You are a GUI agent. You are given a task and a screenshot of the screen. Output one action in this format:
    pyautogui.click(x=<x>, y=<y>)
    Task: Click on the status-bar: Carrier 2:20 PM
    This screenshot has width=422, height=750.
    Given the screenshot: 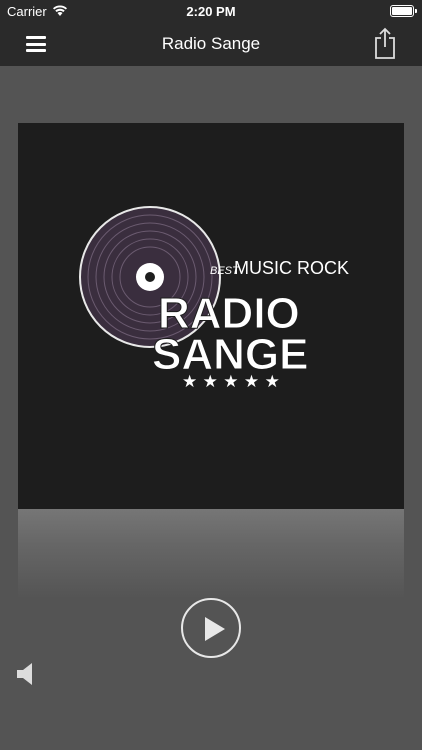 What is the action you would take?
    pyautogui.click(x=211, y=11)
    